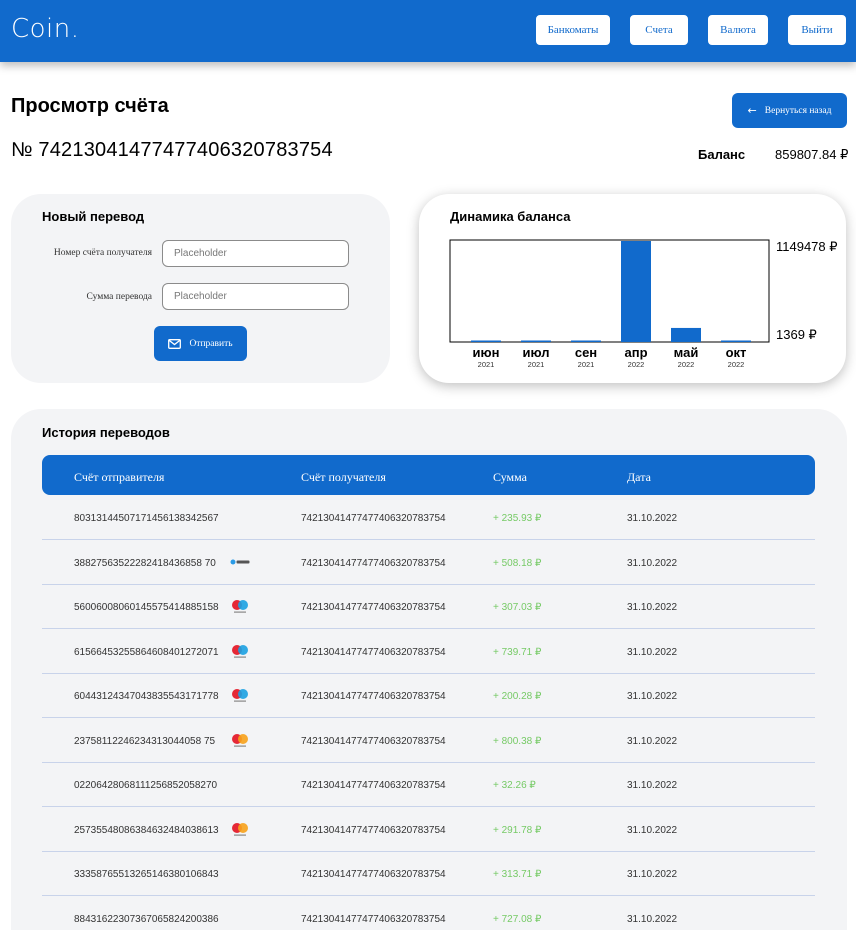  What do you see at coordinates (106, 432) in the screenshot?
I see `history-title: История переводов` at bounding box center [106, 432].